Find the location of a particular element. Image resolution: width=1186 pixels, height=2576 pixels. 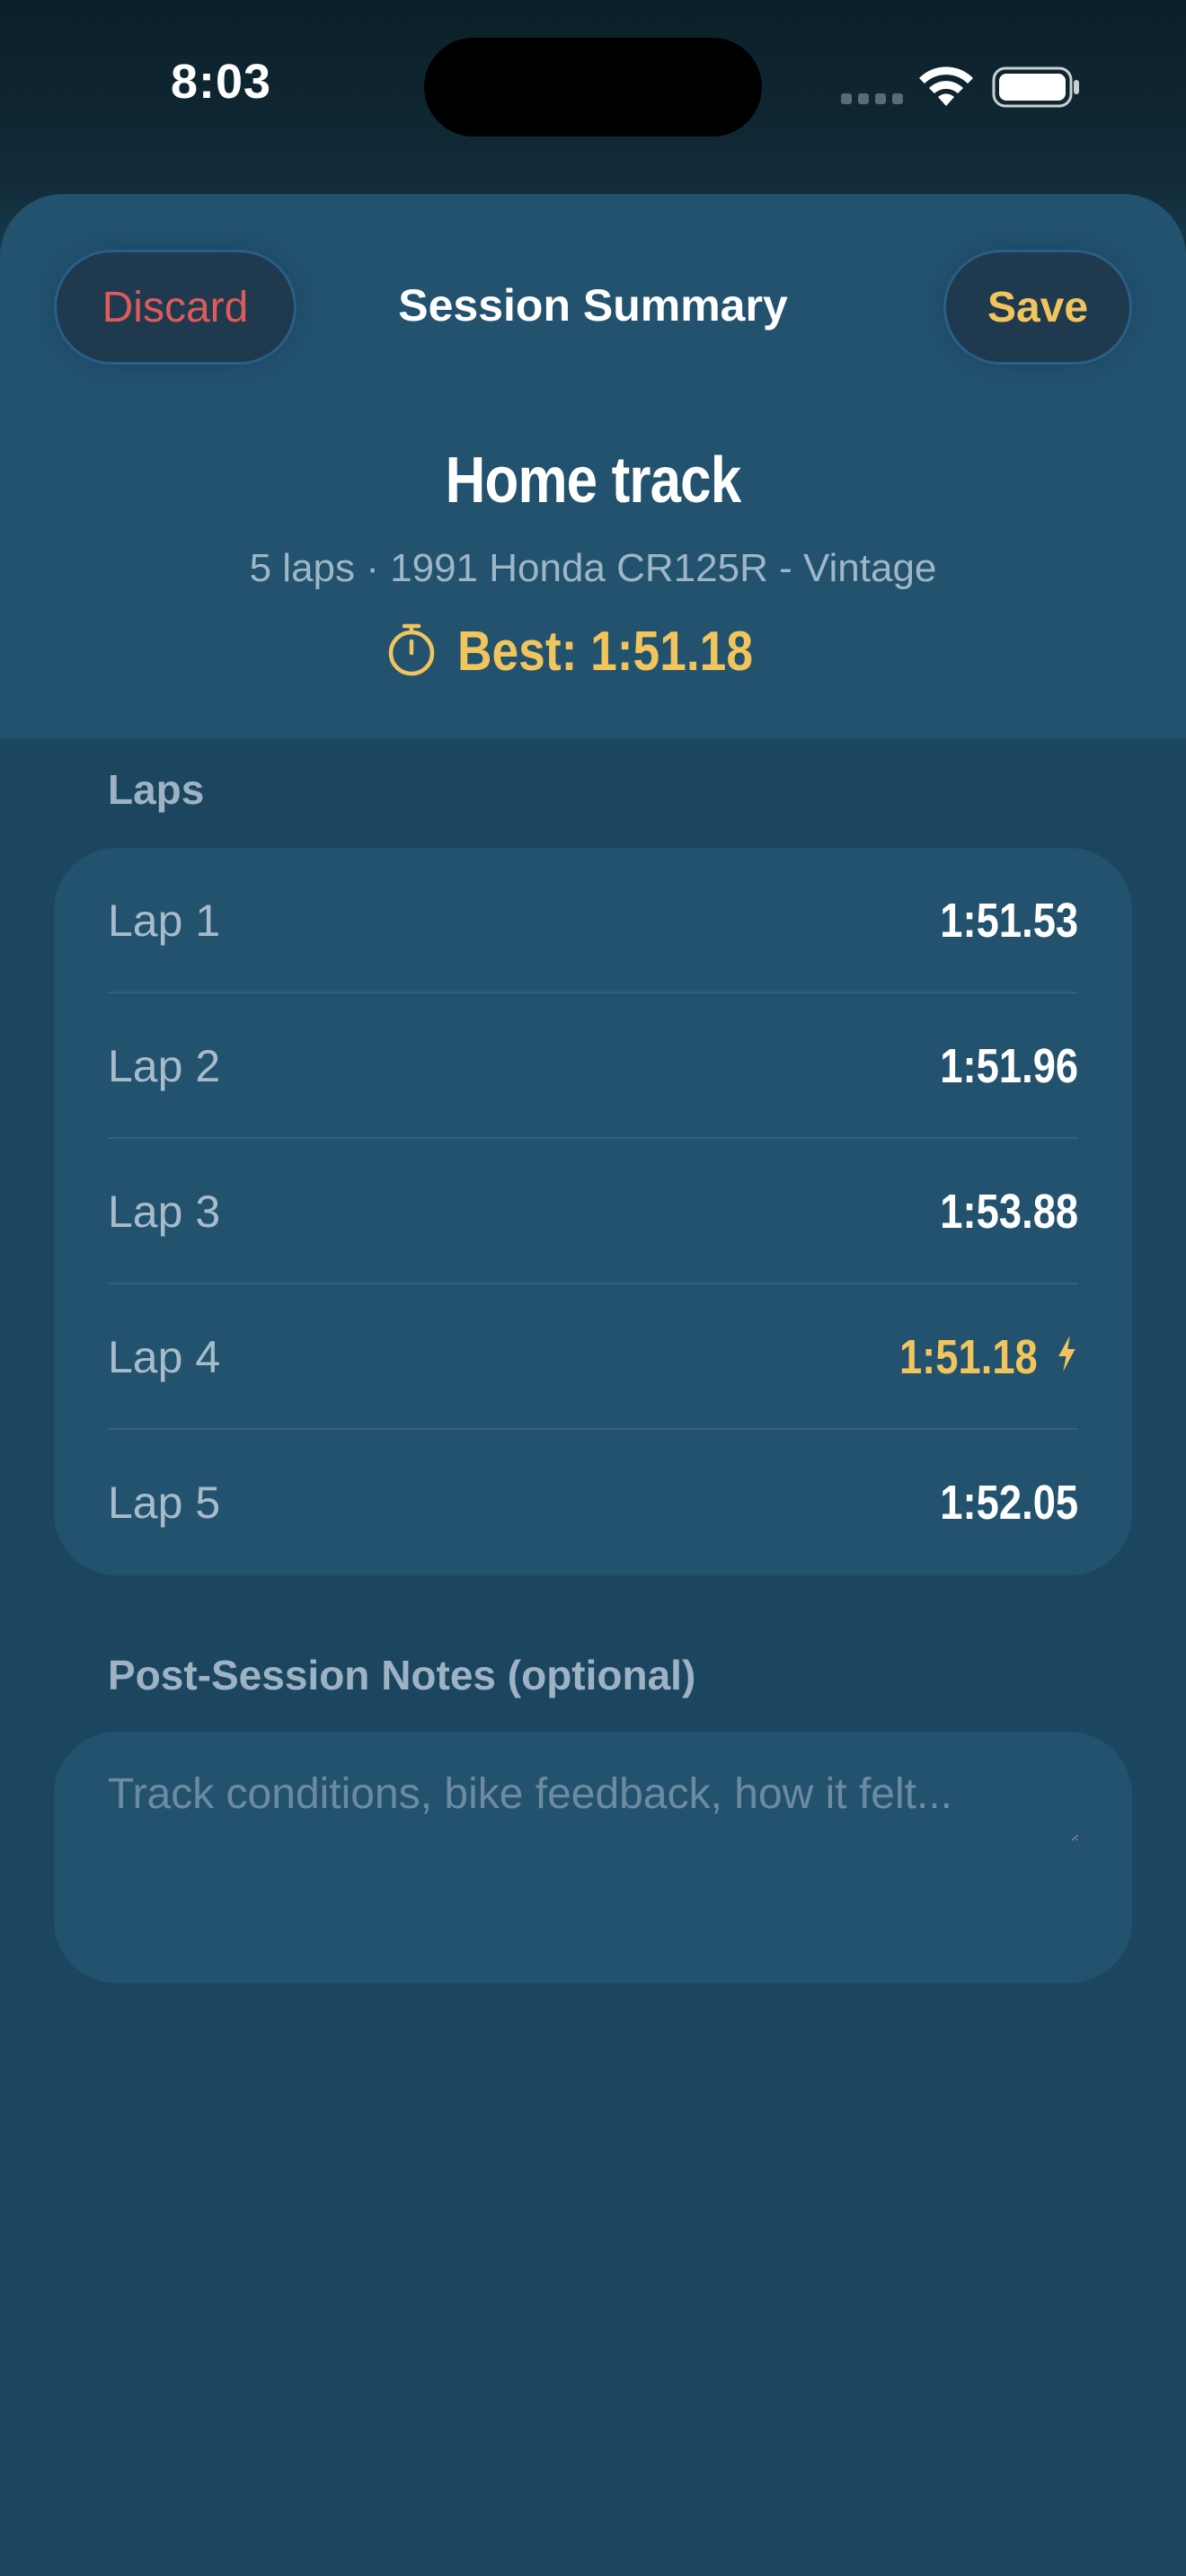

notes-field-container is located at coordinates (593, 1857).